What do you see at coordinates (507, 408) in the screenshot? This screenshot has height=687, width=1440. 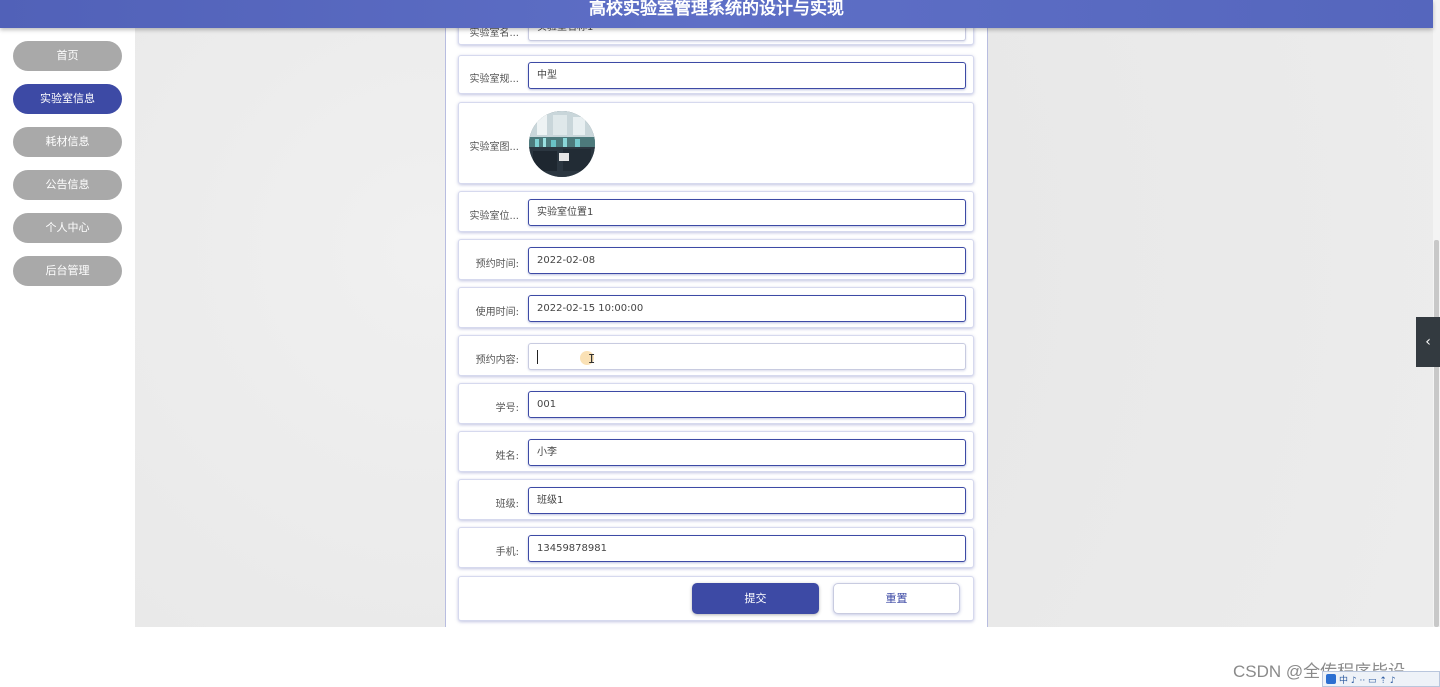 I see `student-id-label: 学号:` at bounding box center [507, 408].